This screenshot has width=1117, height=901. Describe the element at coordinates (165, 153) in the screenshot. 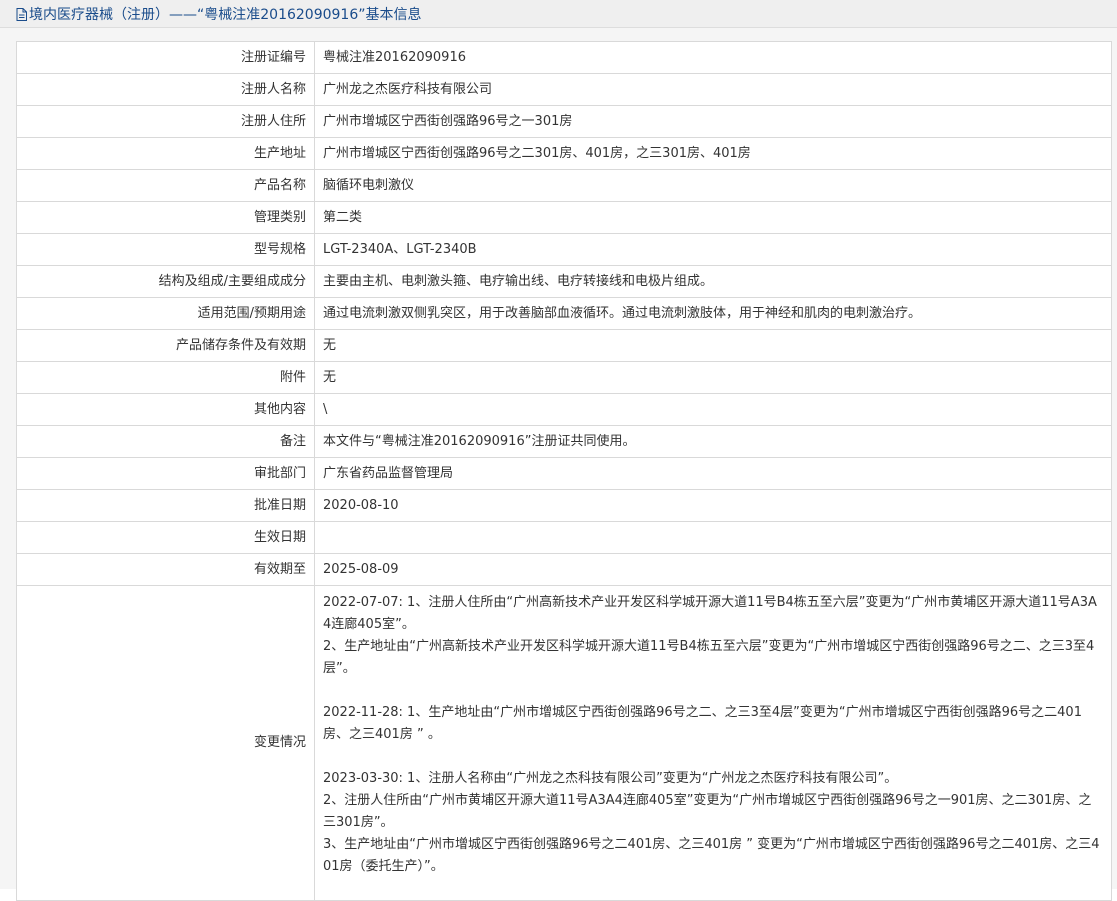

I see `field-label: 生产地址` at that location.